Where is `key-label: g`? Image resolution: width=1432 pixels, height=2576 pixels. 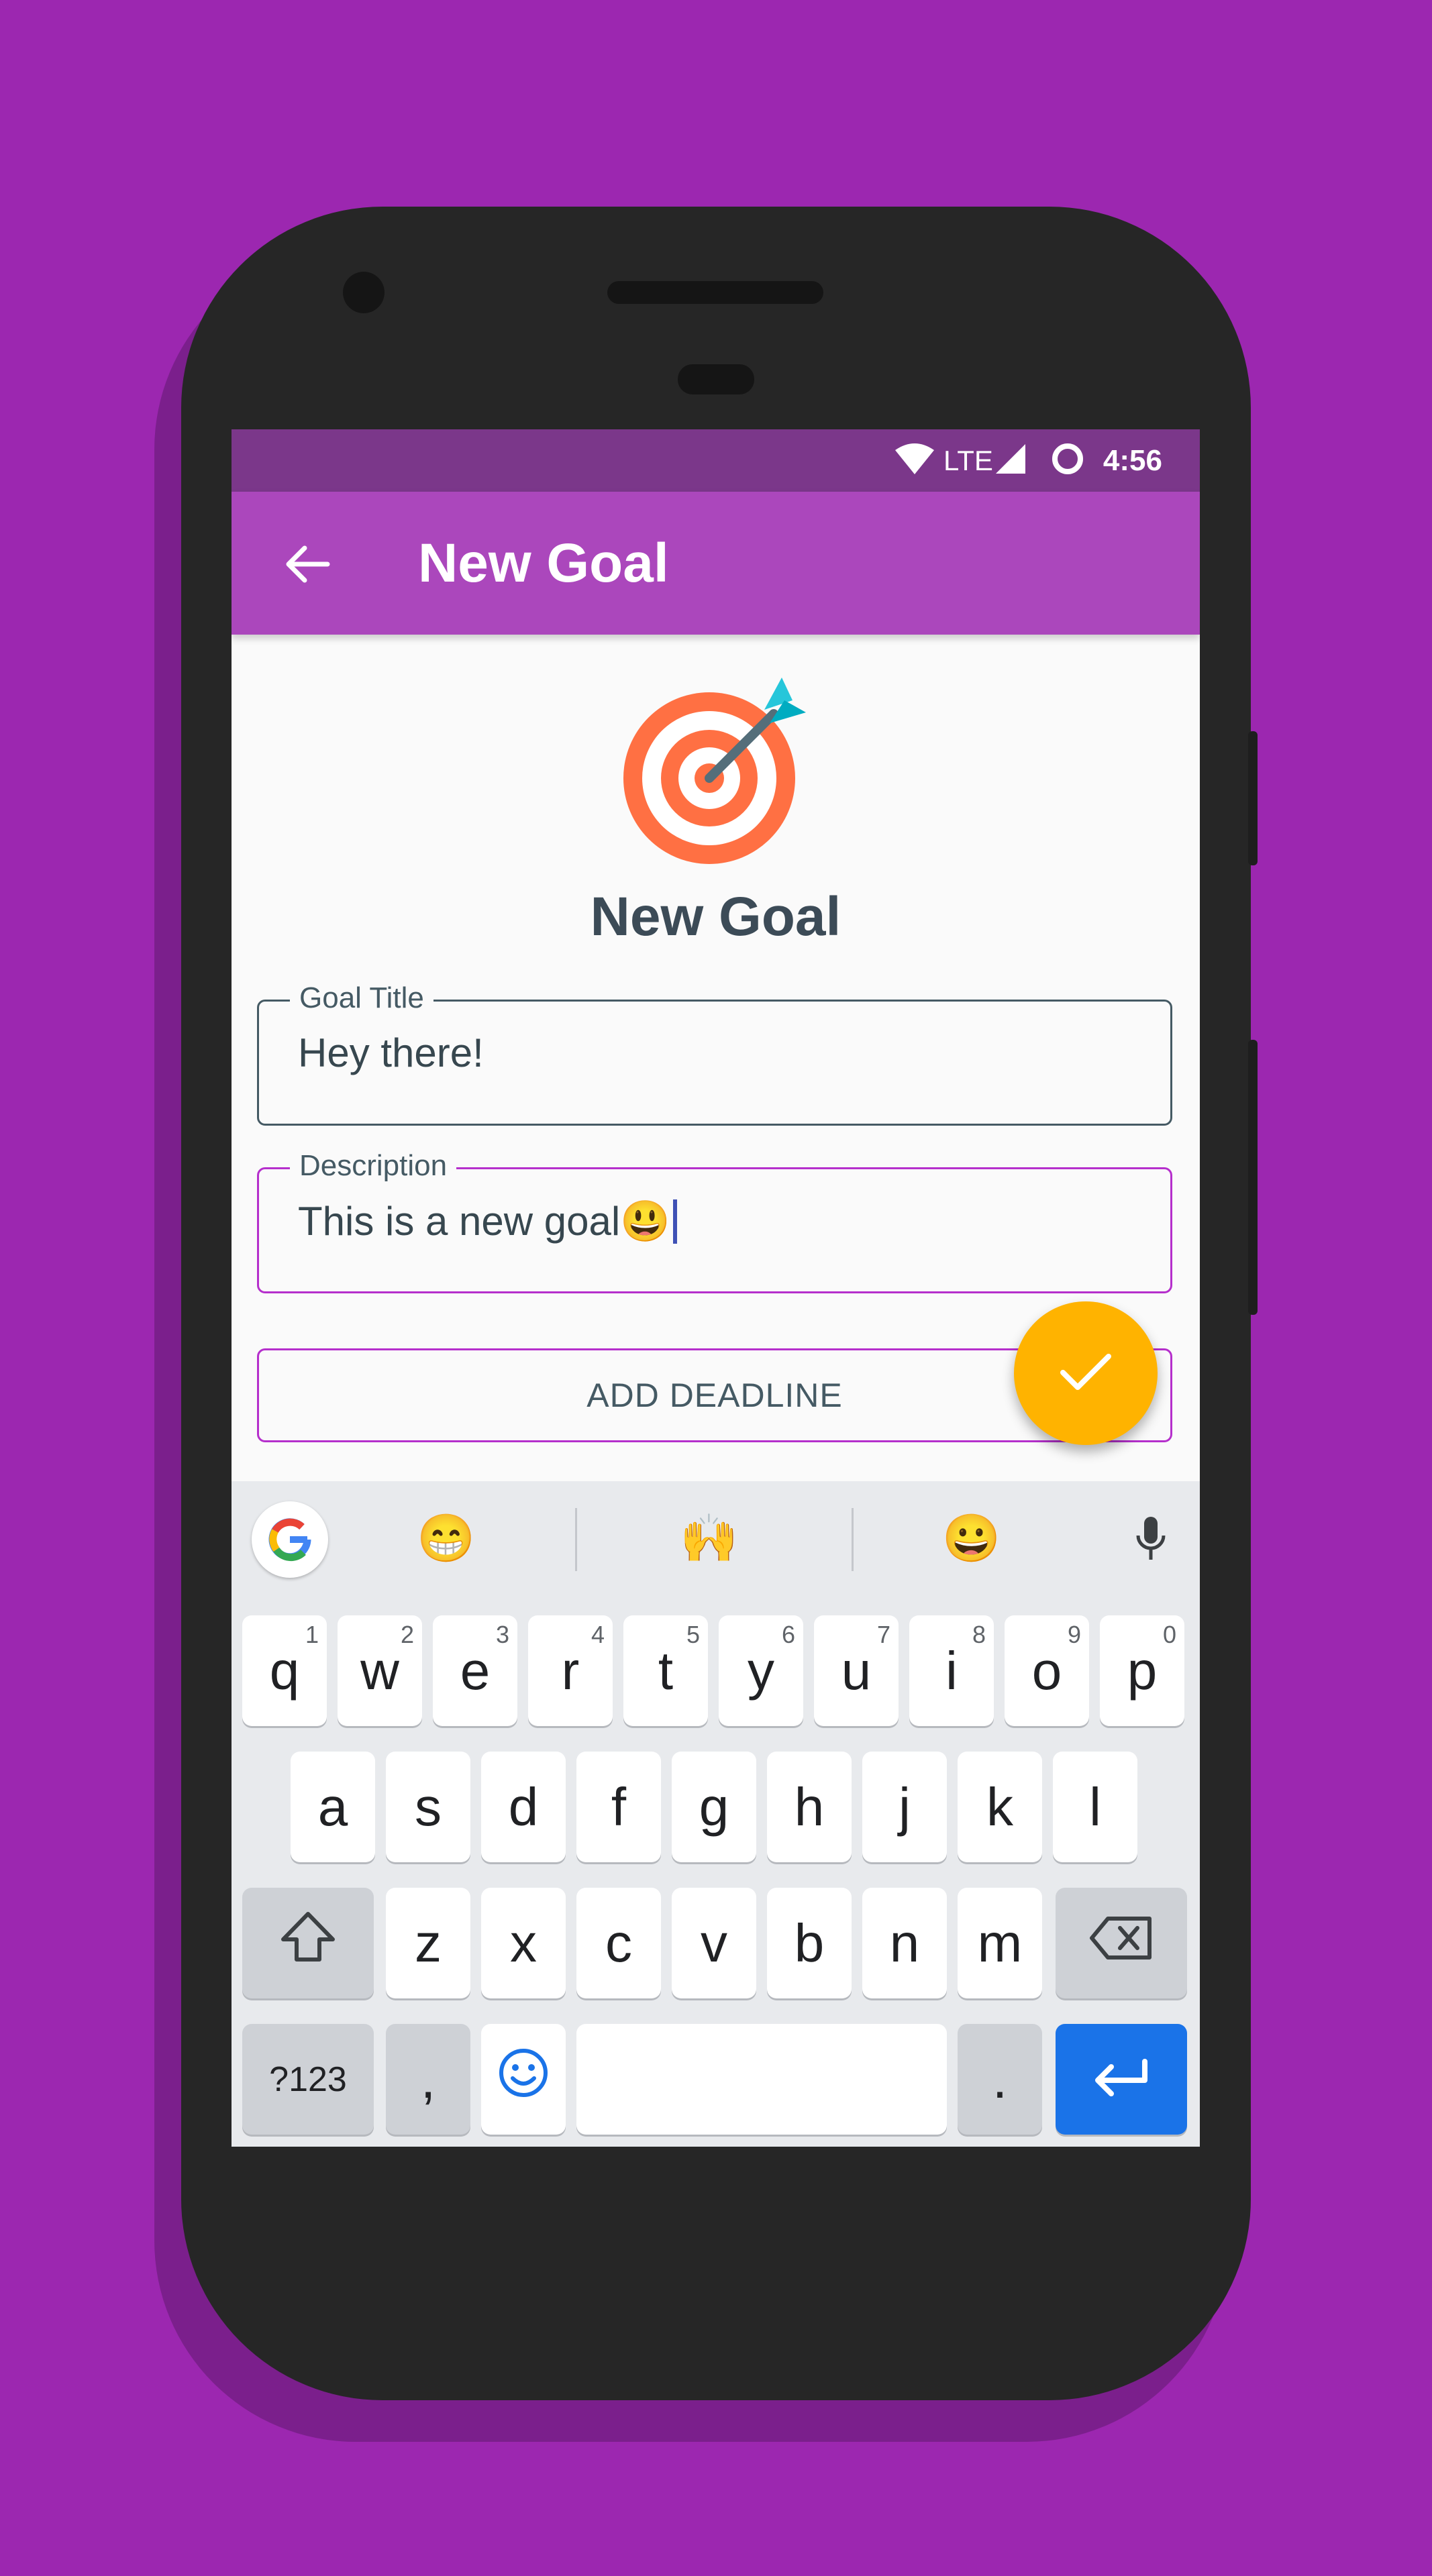 key-label: g is located at coordinates (714, 1806).